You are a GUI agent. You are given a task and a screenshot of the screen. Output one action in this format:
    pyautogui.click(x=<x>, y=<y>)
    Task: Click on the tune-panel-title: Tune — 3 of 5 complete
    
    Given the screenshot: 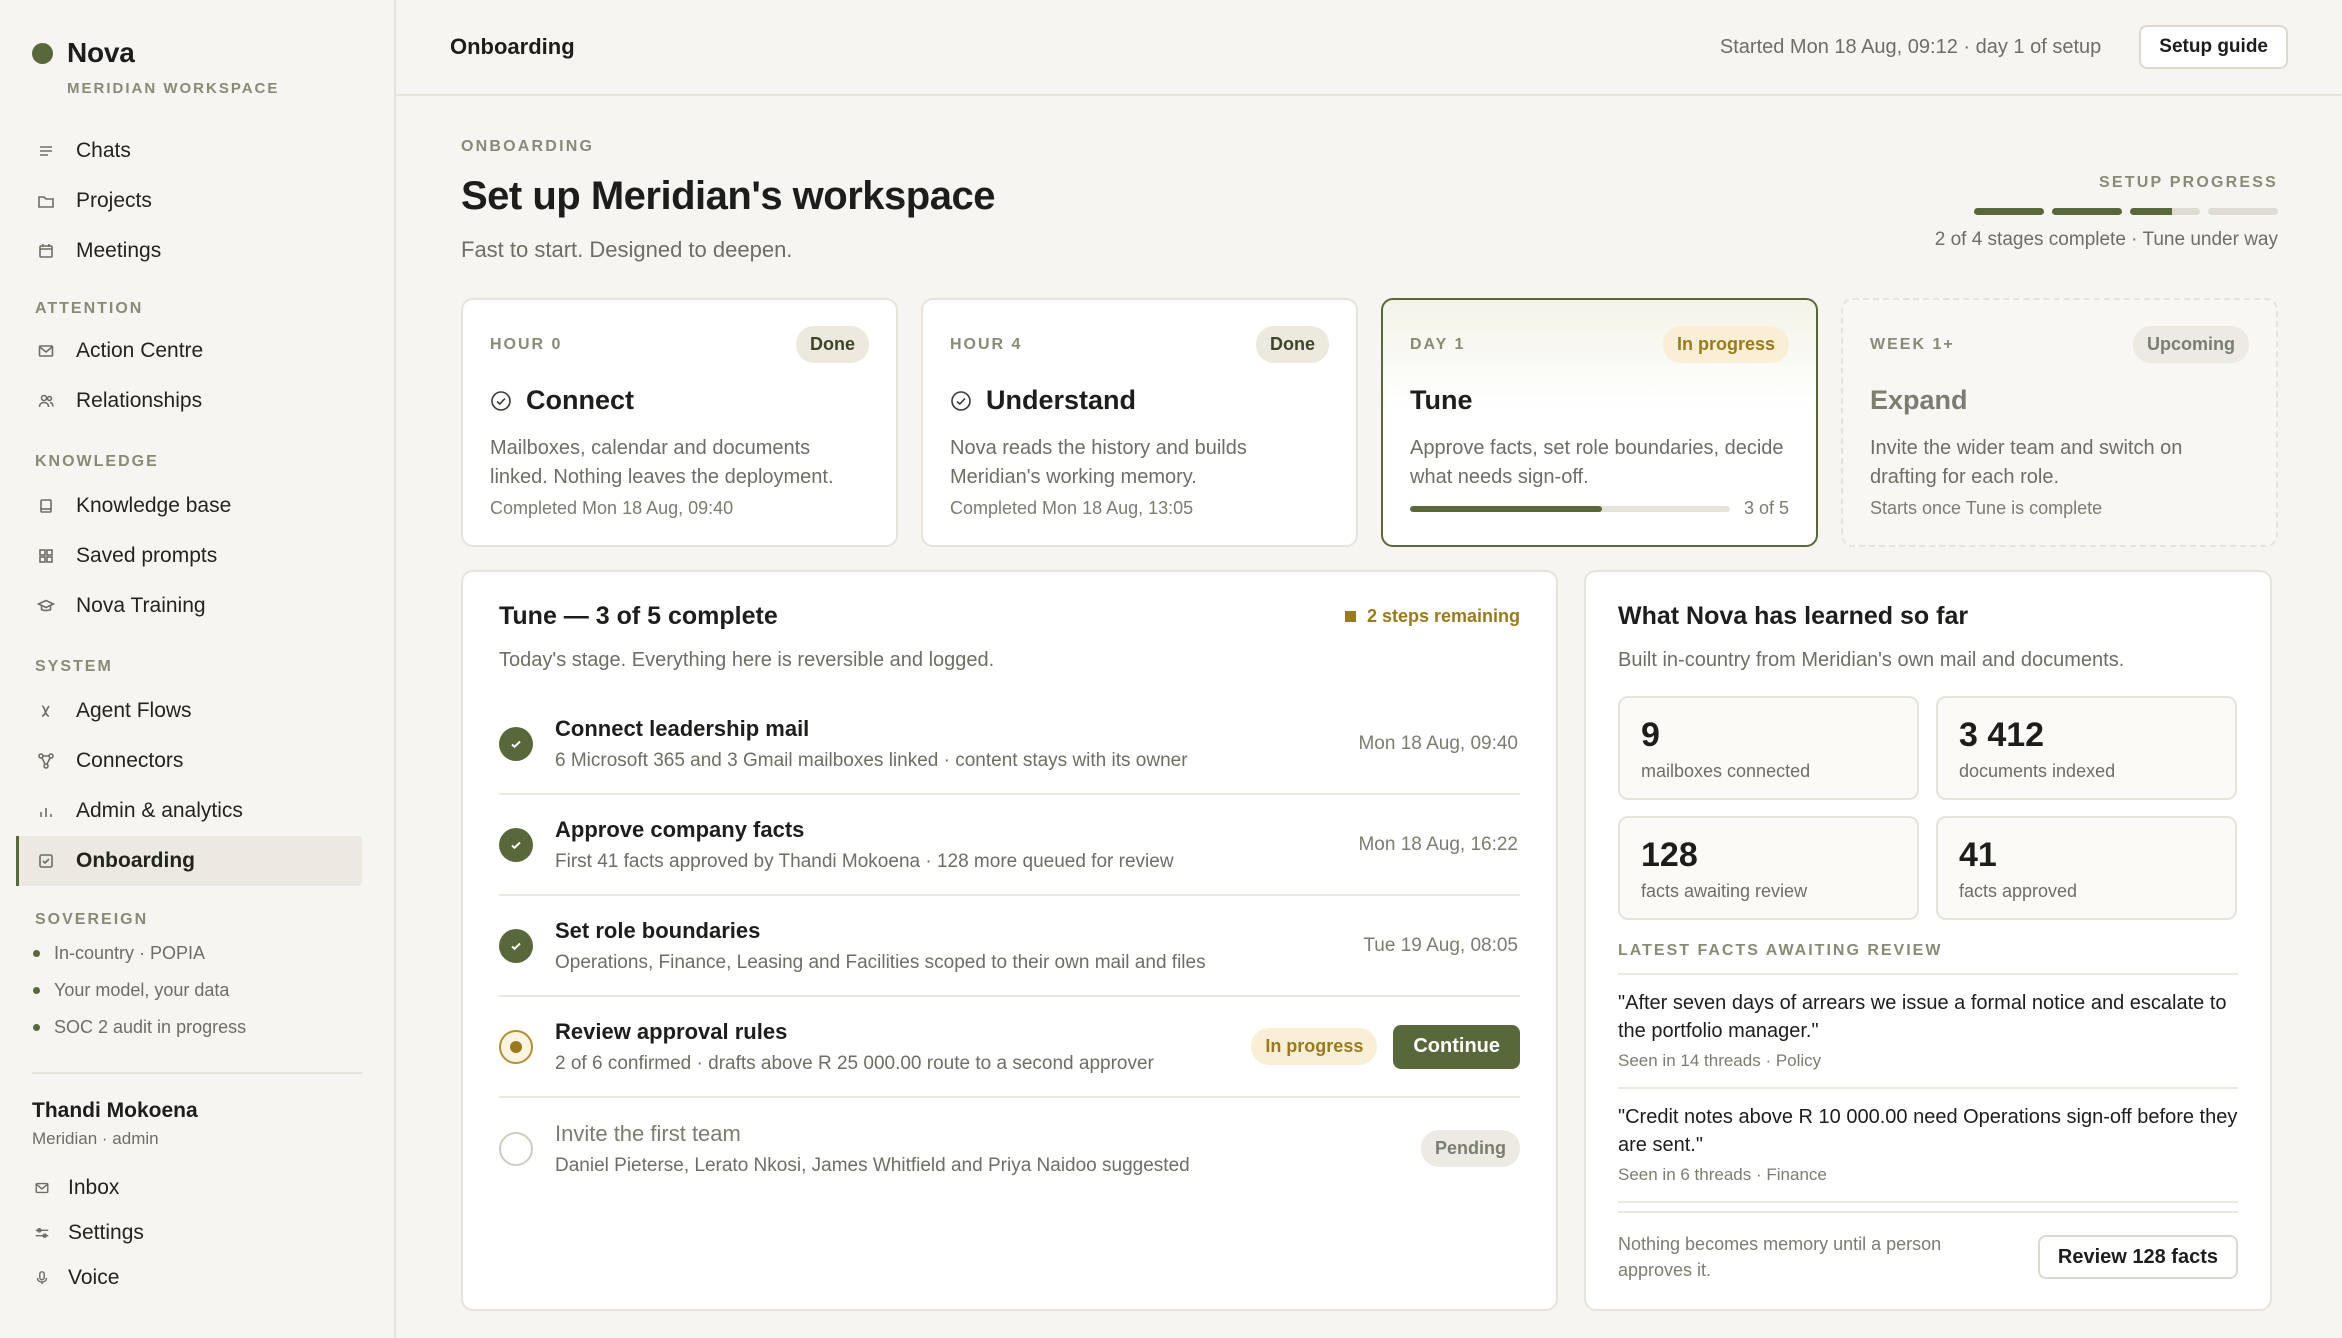 What is the action you would take?
    pyautogui.click(x=638, y=616)
    